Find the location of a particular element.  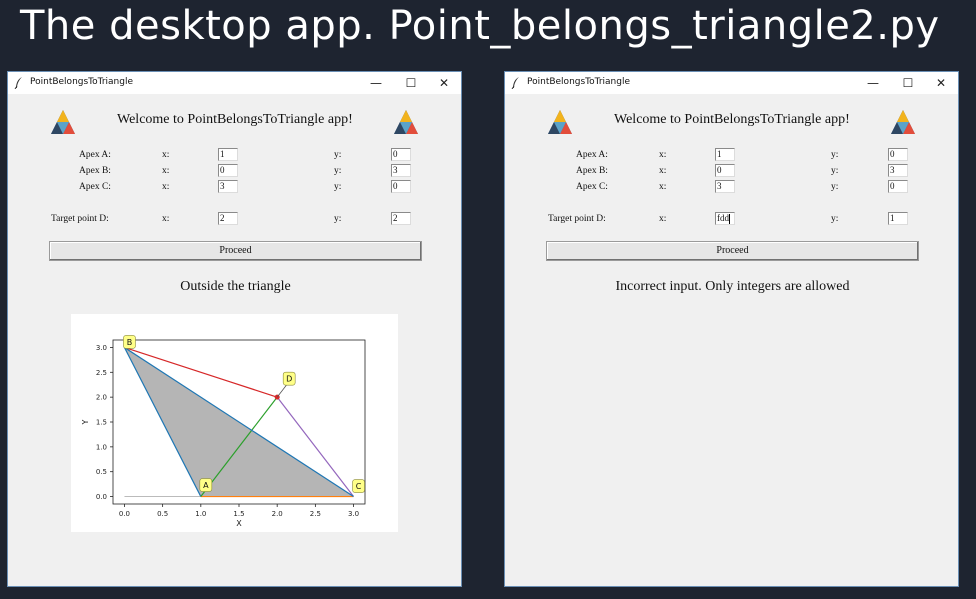

target-d-x-input: fdd is located at coordinates (725, 218).